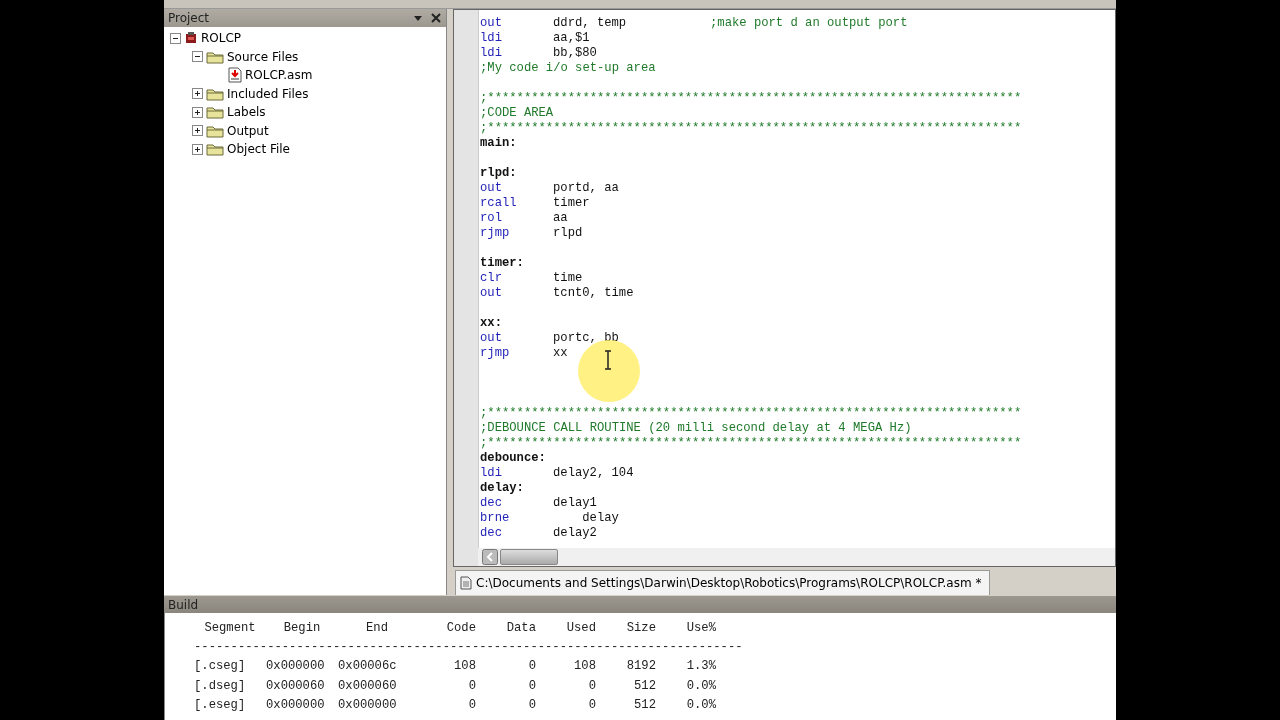 The height and width of the screenshot is (720, 1280). What do you see at coordinates (575, 533) in the screenshot?
I see `code-operand: delay2` at bounding box center [575, 533].